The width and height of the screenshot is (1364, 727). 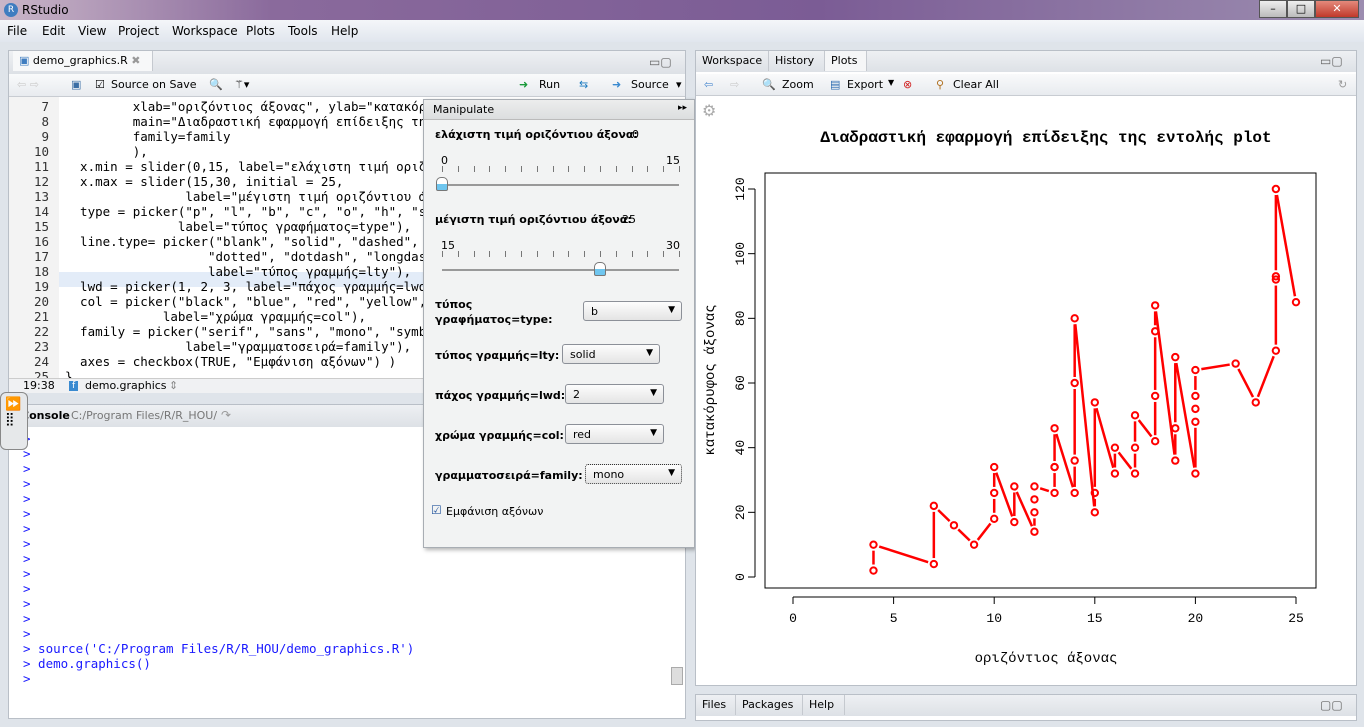 What do you see at coordinates (1095, 618) in the screenshot?
I see `x-tick-label: 15` at bounding box center [1095, 618].